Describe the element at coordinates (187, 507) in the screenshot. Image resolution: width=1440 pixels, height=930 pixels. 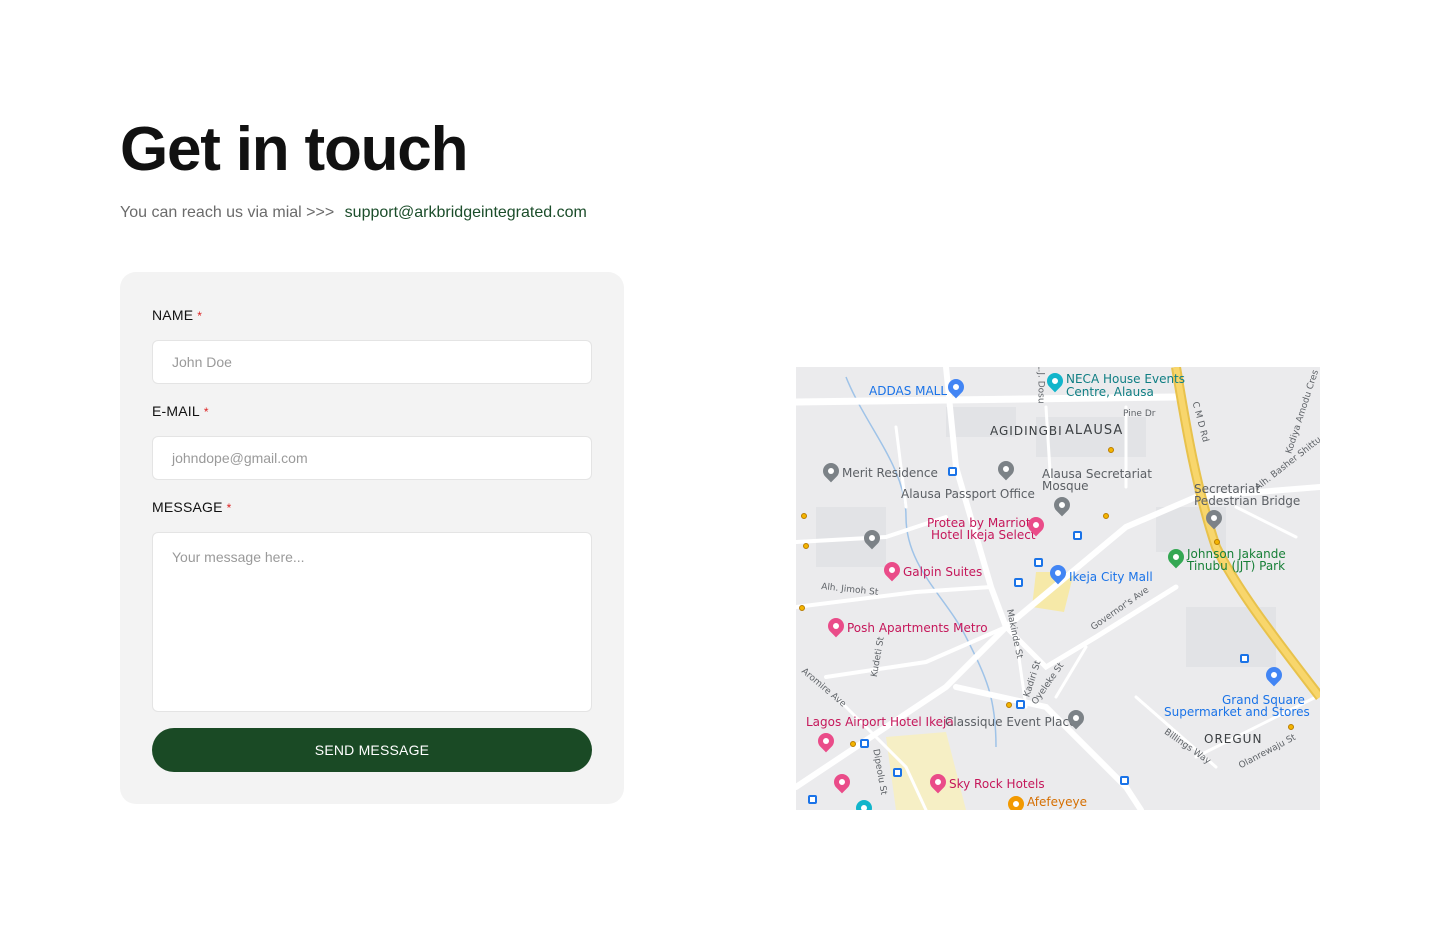
I see `message-label-text: MESSAGE` at that location.